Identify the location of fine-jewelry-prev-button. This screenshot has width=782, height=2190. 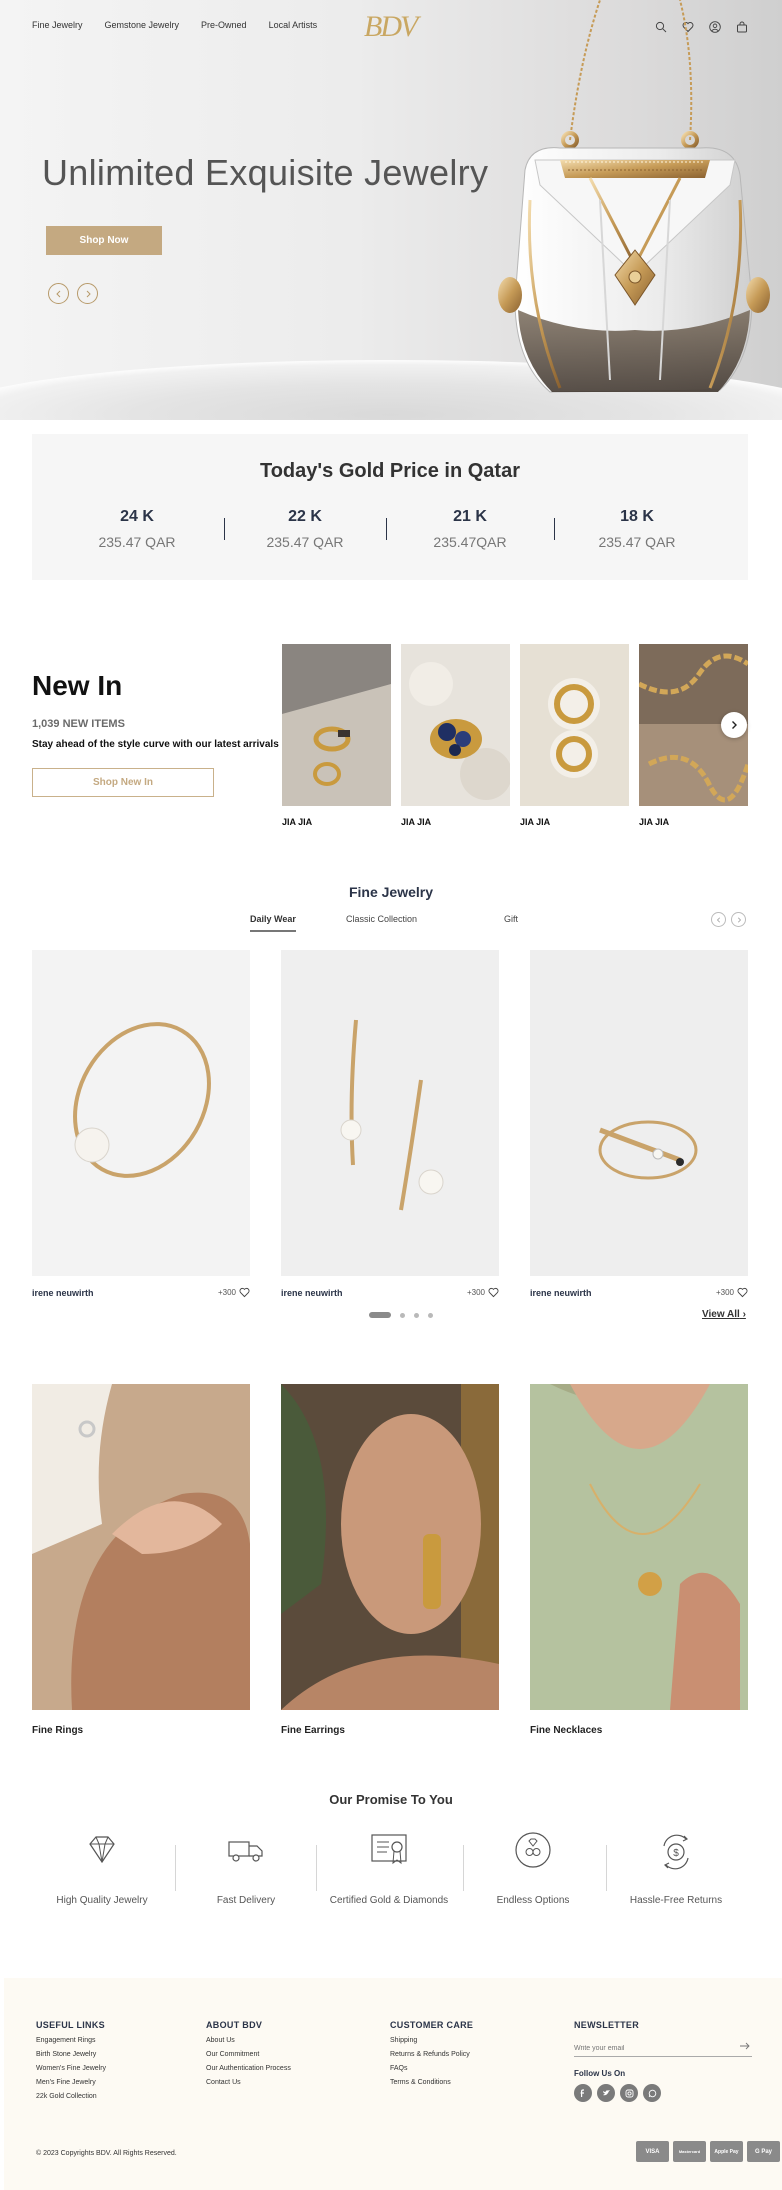
(718, 919).